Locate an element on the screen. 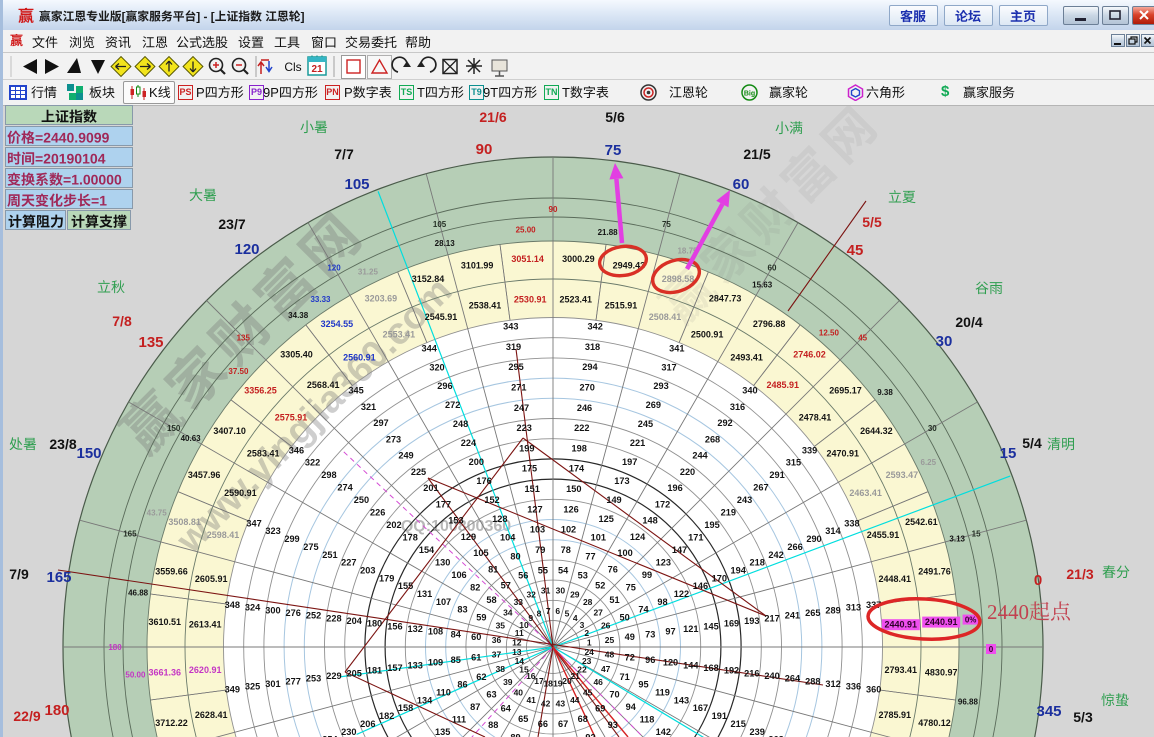 This screenshot has height=737, width=1154. svg-text: 21/3 is located at coordinates (1079, 574).